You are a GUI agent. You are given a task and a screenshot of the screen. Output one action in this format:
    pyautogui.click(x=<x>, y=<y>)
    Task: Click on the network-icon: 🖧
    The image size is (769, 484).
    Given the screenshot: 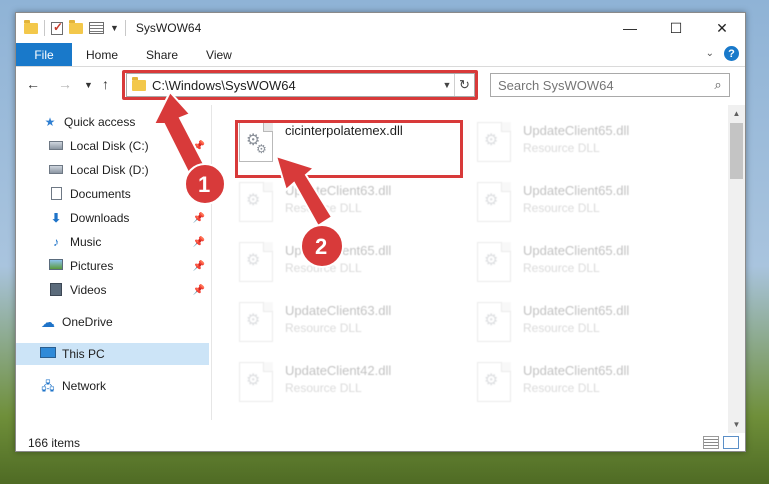 What is the action you would take?
    pyautogui.click(x=48, y=386)
    